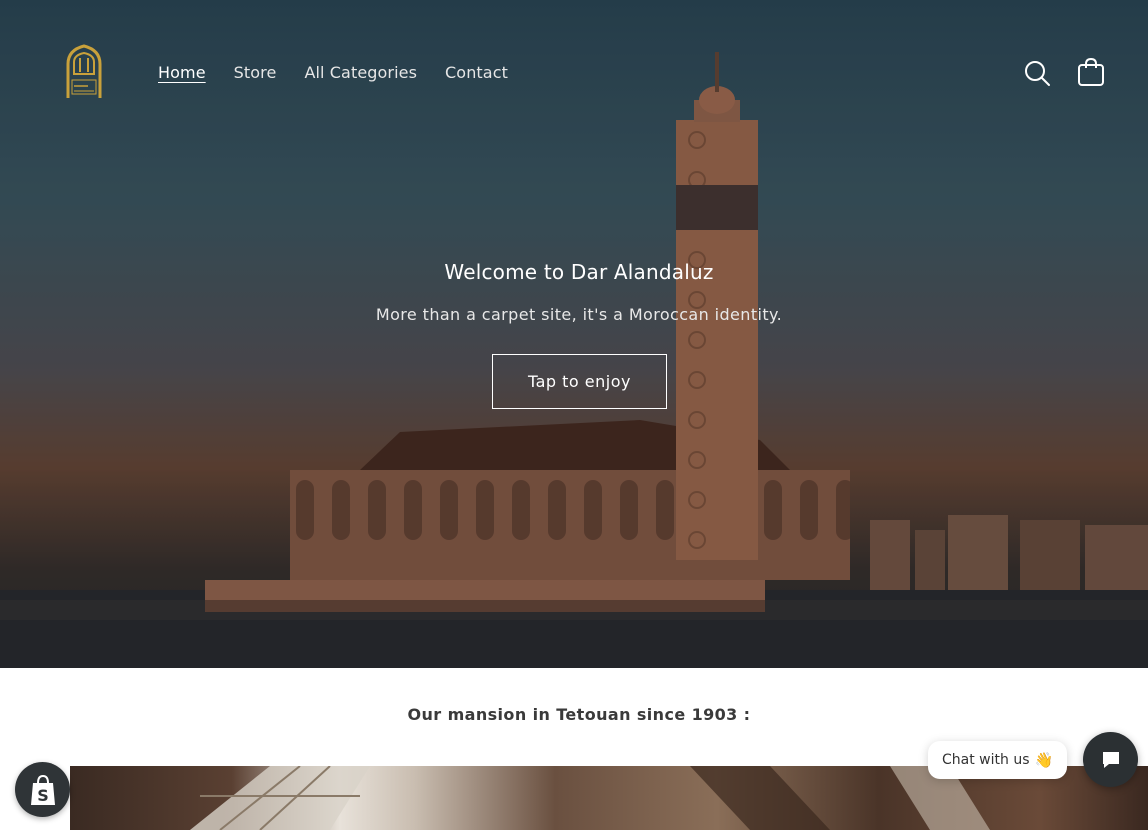 Image resolution: width=1148 pixels, height=830 pixels. Describe the element at coordinates (1110, 759) in the screenshot. I see `chat-icon` at that location.